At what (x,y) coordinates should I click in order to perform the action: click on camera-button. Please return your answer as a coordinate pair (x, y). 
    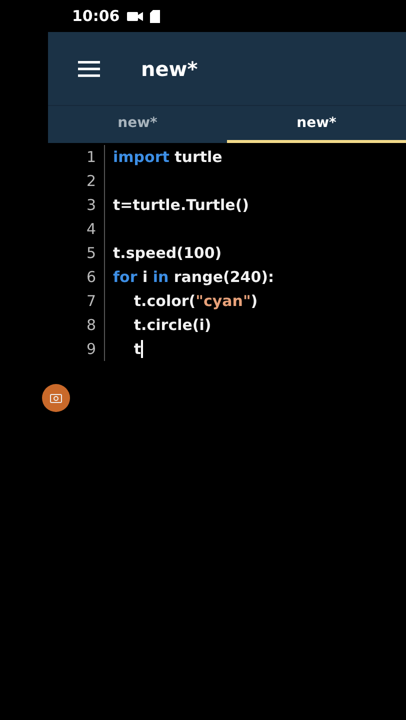
    Looking at the image, I should click on (56, 398).